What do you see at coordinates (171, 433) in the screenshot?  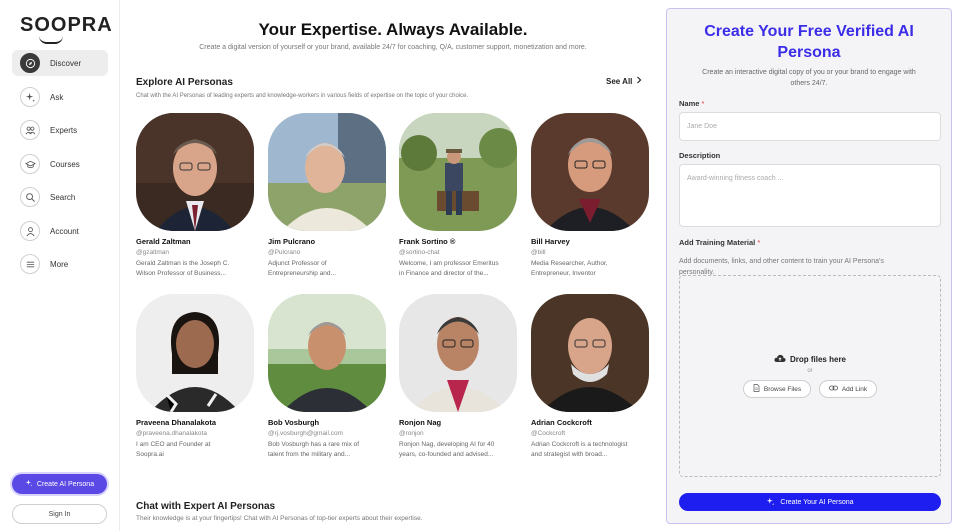 I see `persona-handle: @praveena.dhanalakota` at bounding box center [171, 433].